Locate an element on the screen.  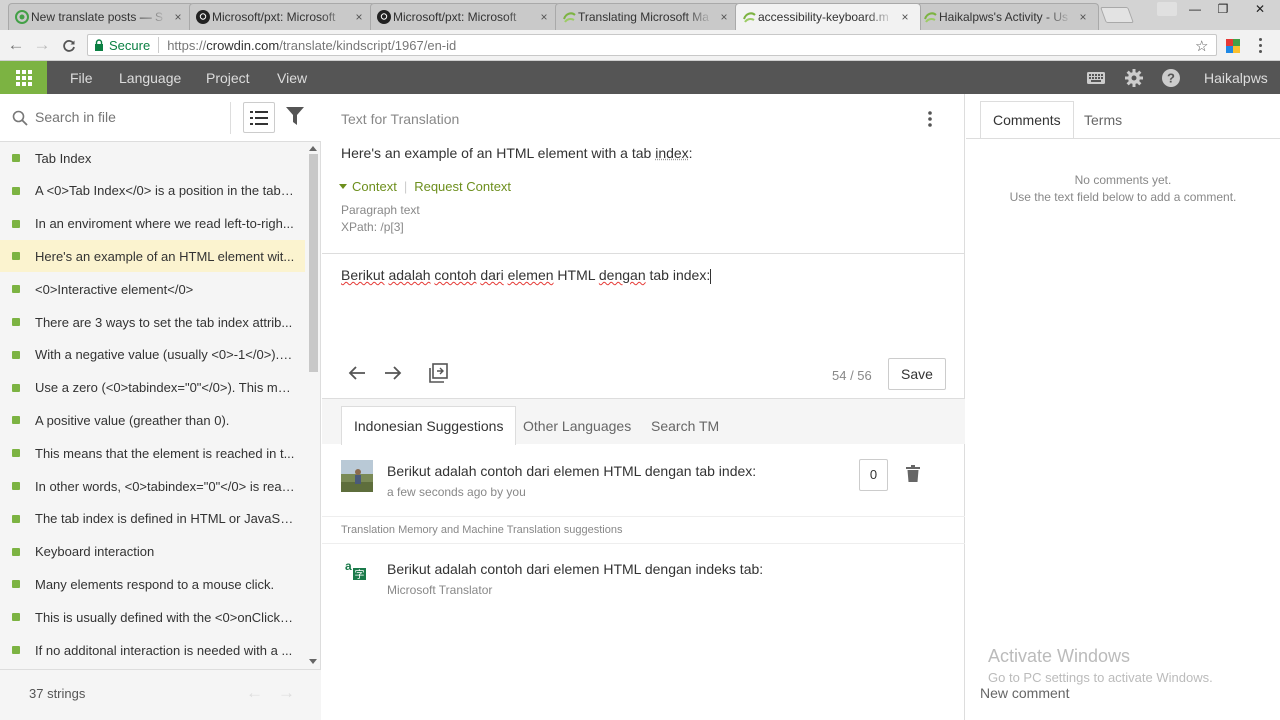
filter-icon is located at coordinates (295, 117).